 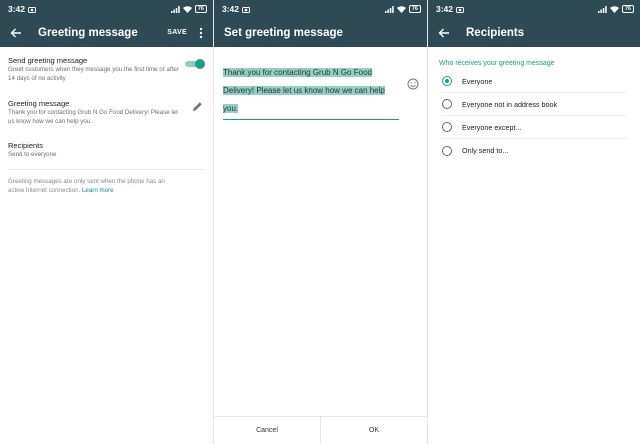 I want to click on recipients-section-label: Who receives your greeting message, so click(x=497, y=63).